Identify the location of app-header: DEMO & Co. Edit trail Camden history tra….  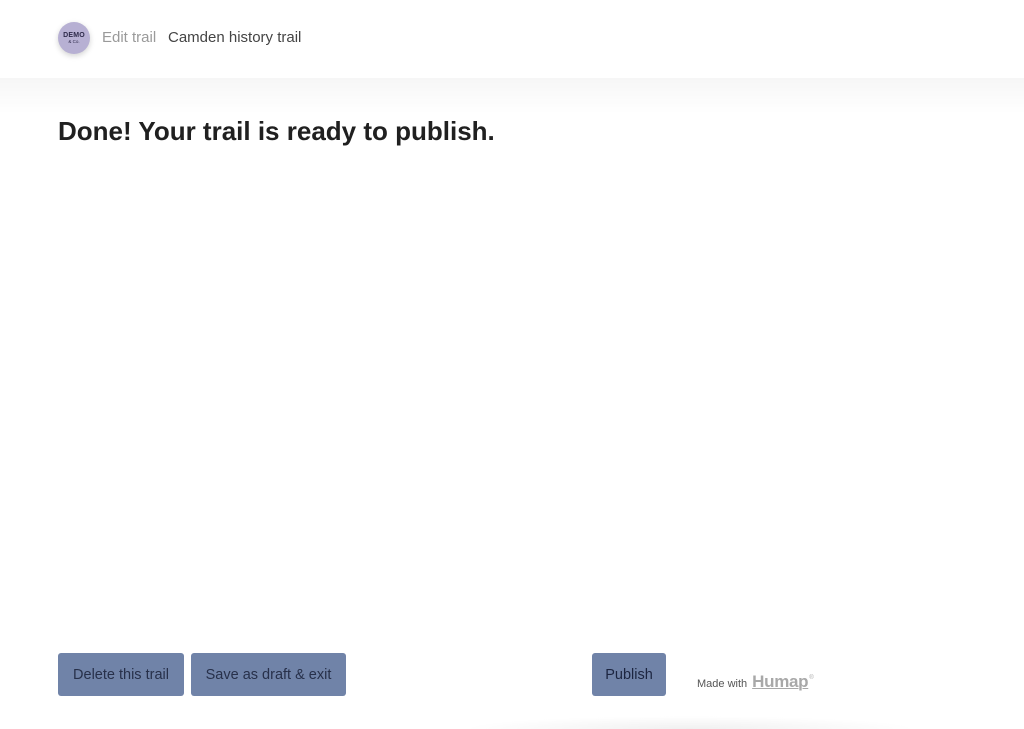
(512, 39).